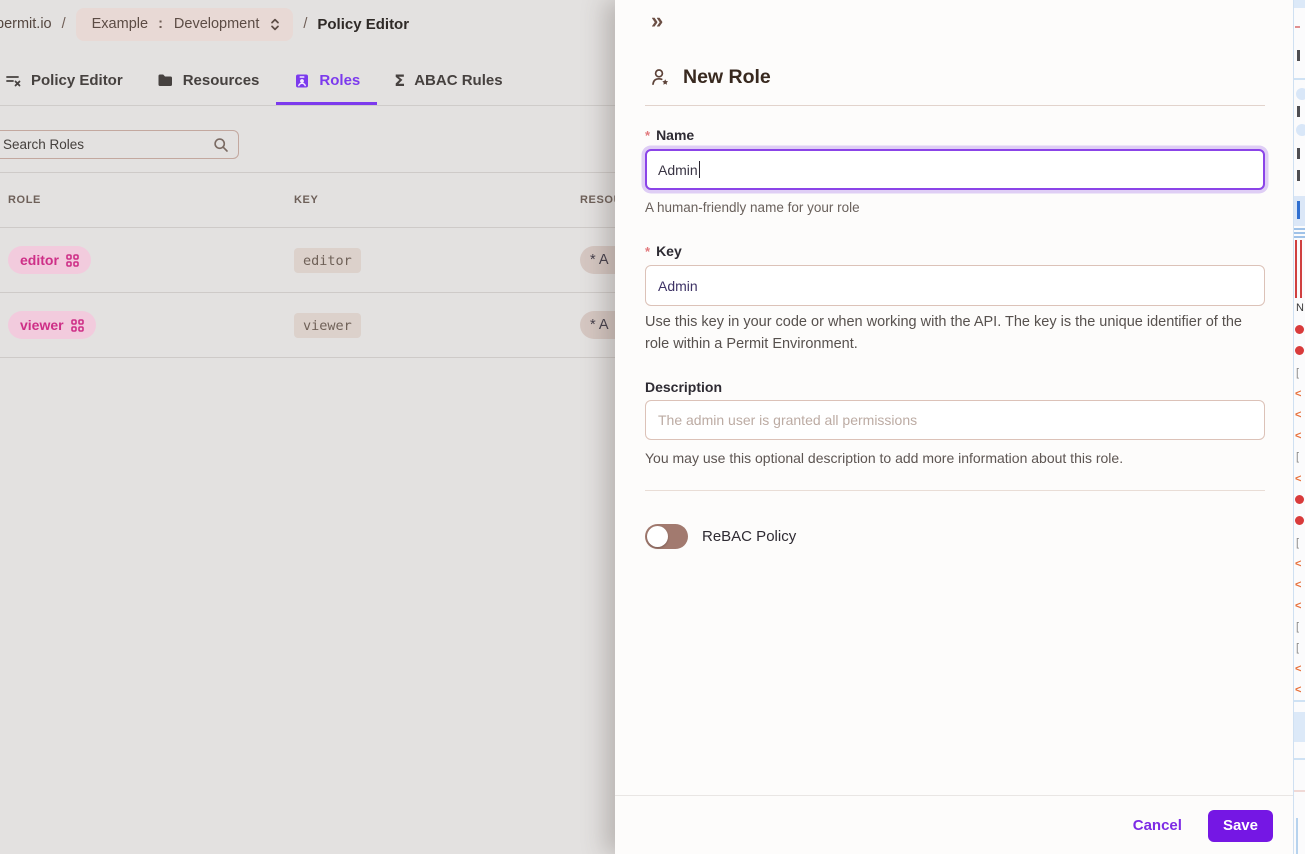  Describe the element at coordinates (678, 169) in the screenshot. I see `name-input-value: Admin` at that location.